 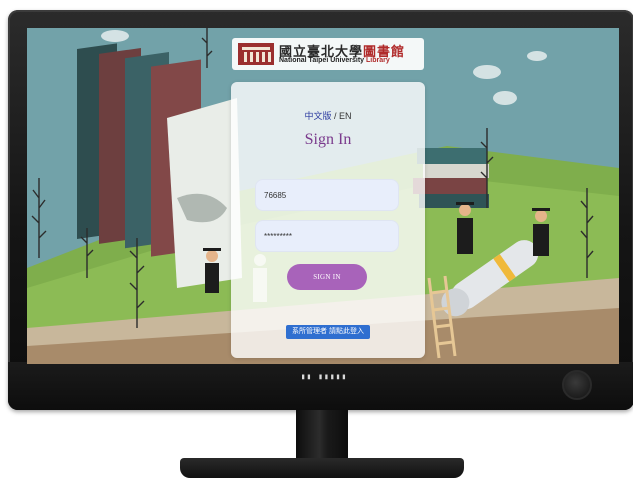 What do you see at coordinates (256, 54) in the screenshot?
I see `library-building-icon` at bounding box center [256, 54].